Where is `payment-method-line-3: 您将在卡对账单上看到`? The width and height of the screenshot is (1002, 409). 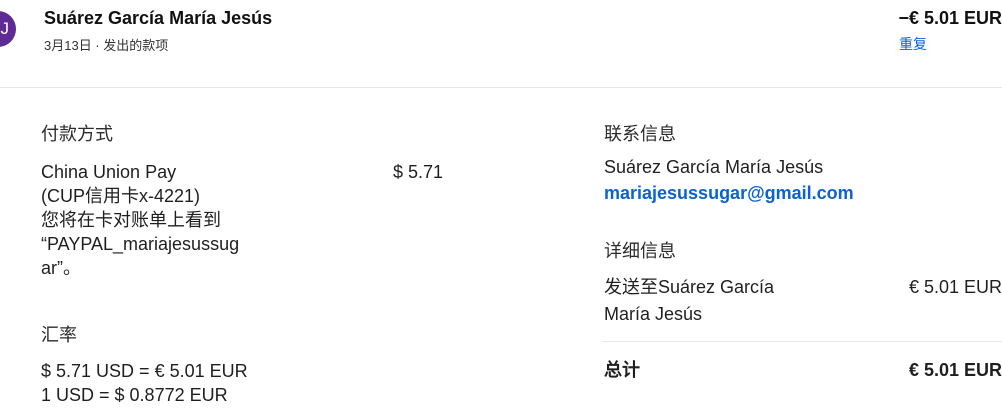
payment-method-line-3: 您将在卡对账单上看到 is located at coordinates (131, 220).